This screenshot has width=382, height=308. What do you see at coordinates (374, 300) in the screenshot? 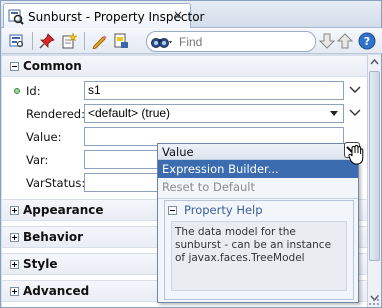
I see `resize-grip-icon` at bounding box center [374, 300].